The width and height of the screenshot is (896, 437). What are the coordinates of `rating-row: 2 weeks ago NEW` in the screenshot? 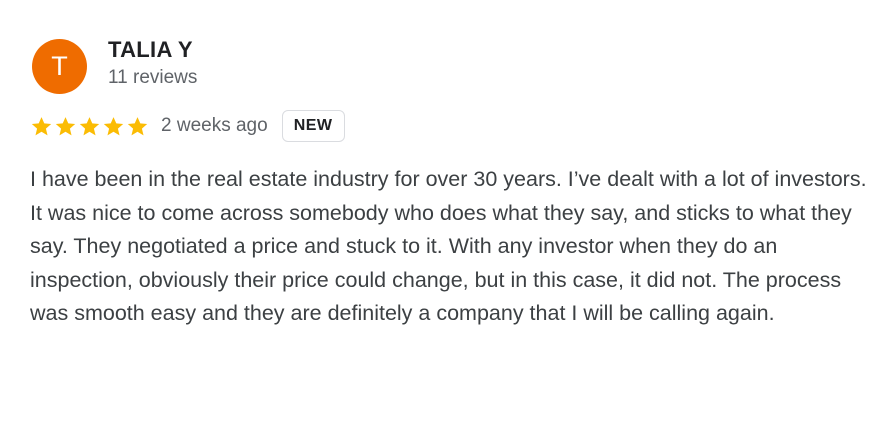 It's located at (187, 126).